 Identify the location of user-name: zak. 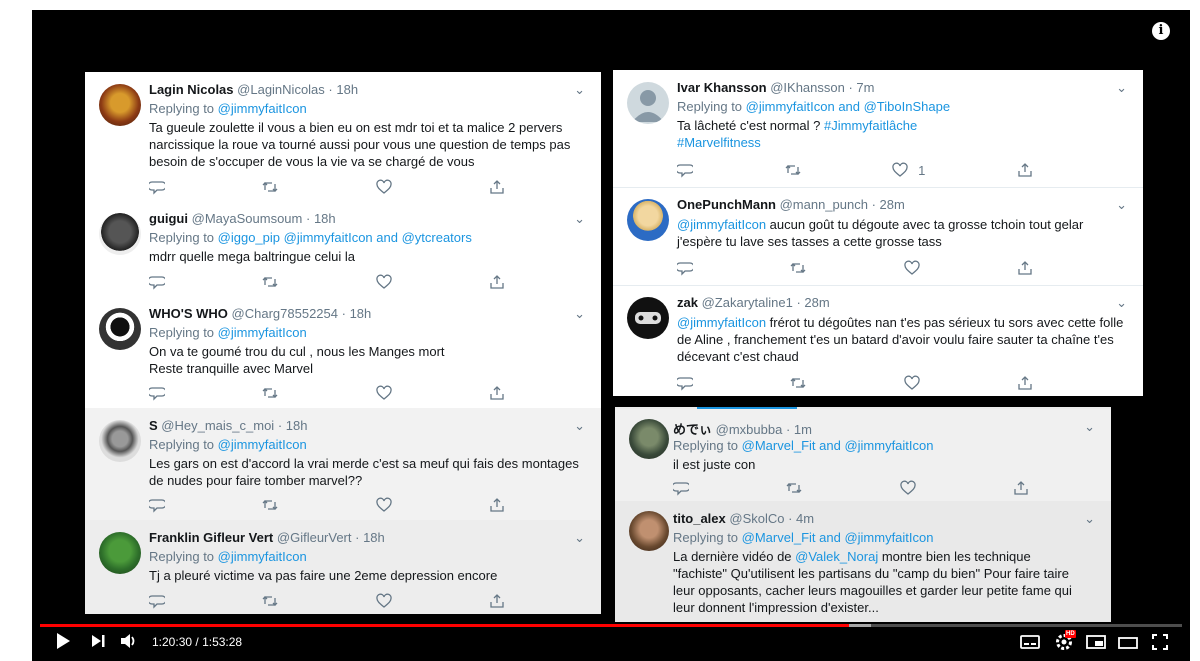
(687, 302).